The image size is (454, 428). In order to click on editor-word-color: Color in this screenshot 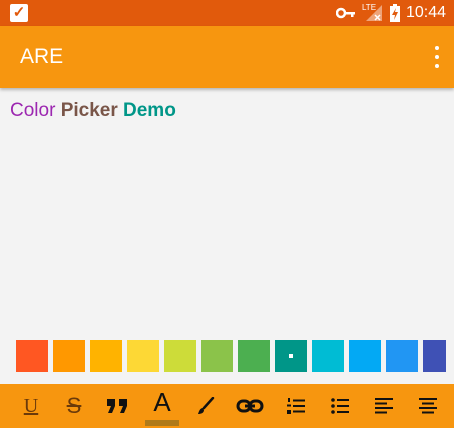, I will do `click(33, 110)`.